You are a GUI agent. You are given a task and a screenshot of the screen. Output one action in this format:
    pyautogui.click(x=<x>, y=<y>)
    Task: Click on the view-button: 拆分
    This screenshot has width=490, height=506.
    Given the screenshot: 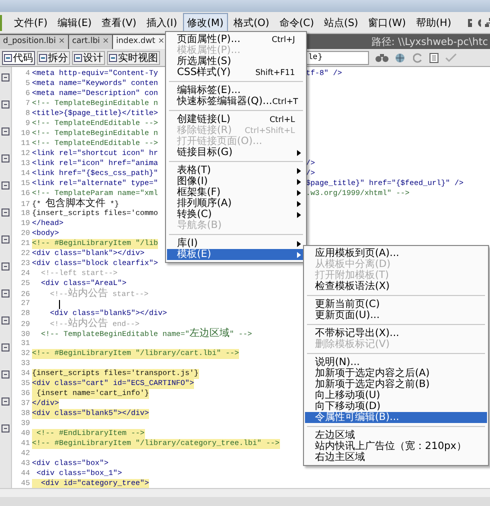 What is the action you would take?
    pyautogui.click(x=53, y=57)
    